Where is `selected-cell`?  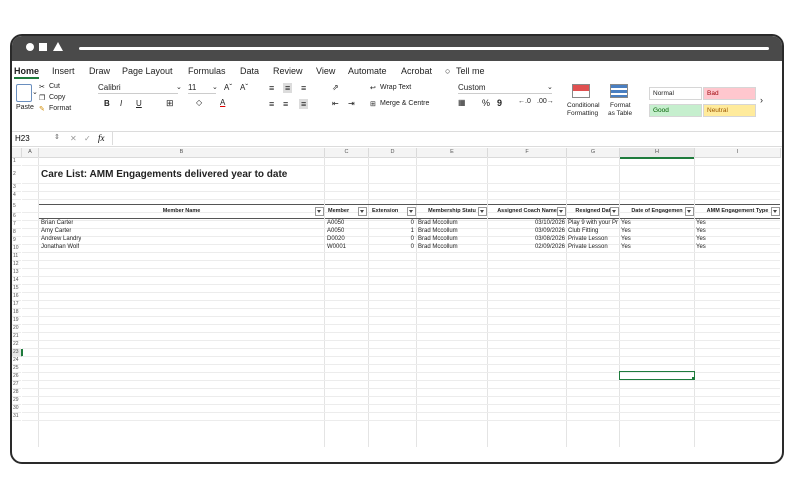 selected-cell is located at coordinates (657, 375).